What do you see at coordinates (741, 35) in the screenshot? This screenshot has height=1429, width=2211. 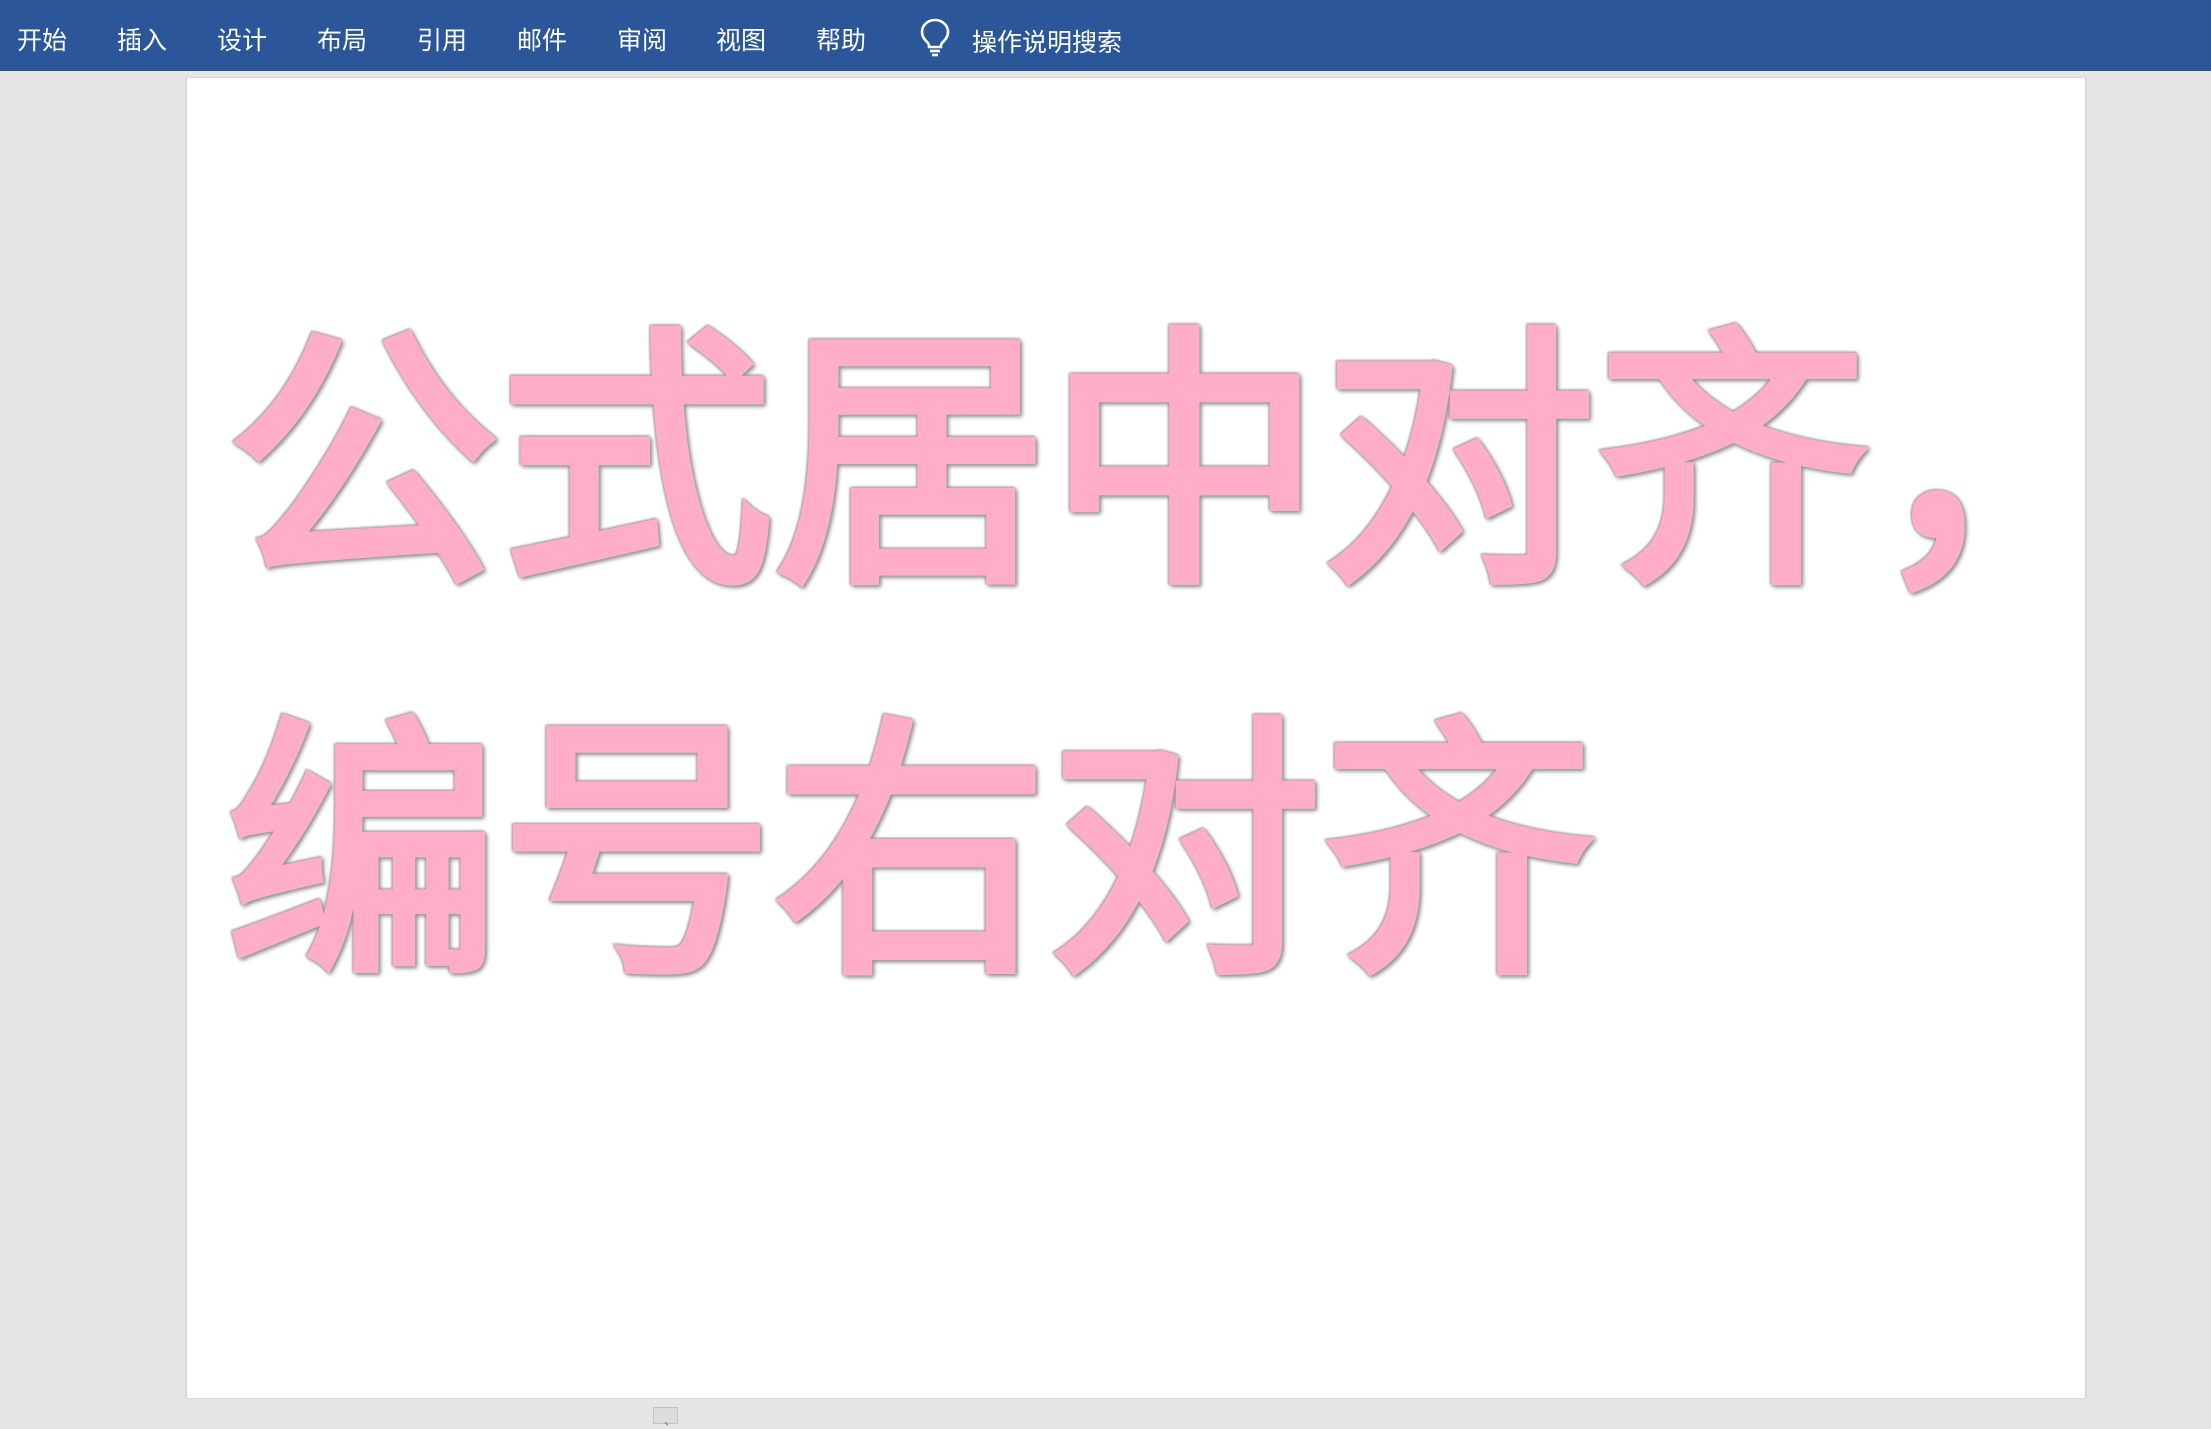 I see `tab-view: 视图` at bounding box center [741, 35].